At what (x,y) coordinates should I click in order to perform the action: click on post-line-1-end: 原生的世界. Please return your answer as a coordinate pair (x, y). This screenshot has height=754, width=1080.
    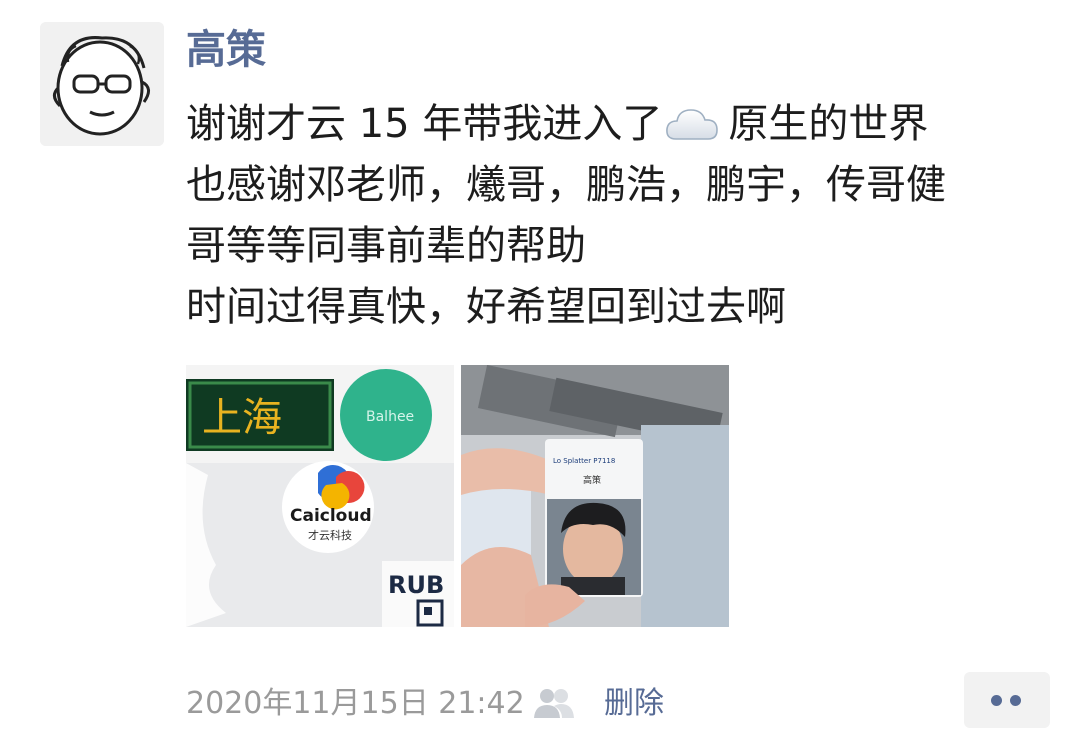
    Looking at the image, I should click on (828, 124).